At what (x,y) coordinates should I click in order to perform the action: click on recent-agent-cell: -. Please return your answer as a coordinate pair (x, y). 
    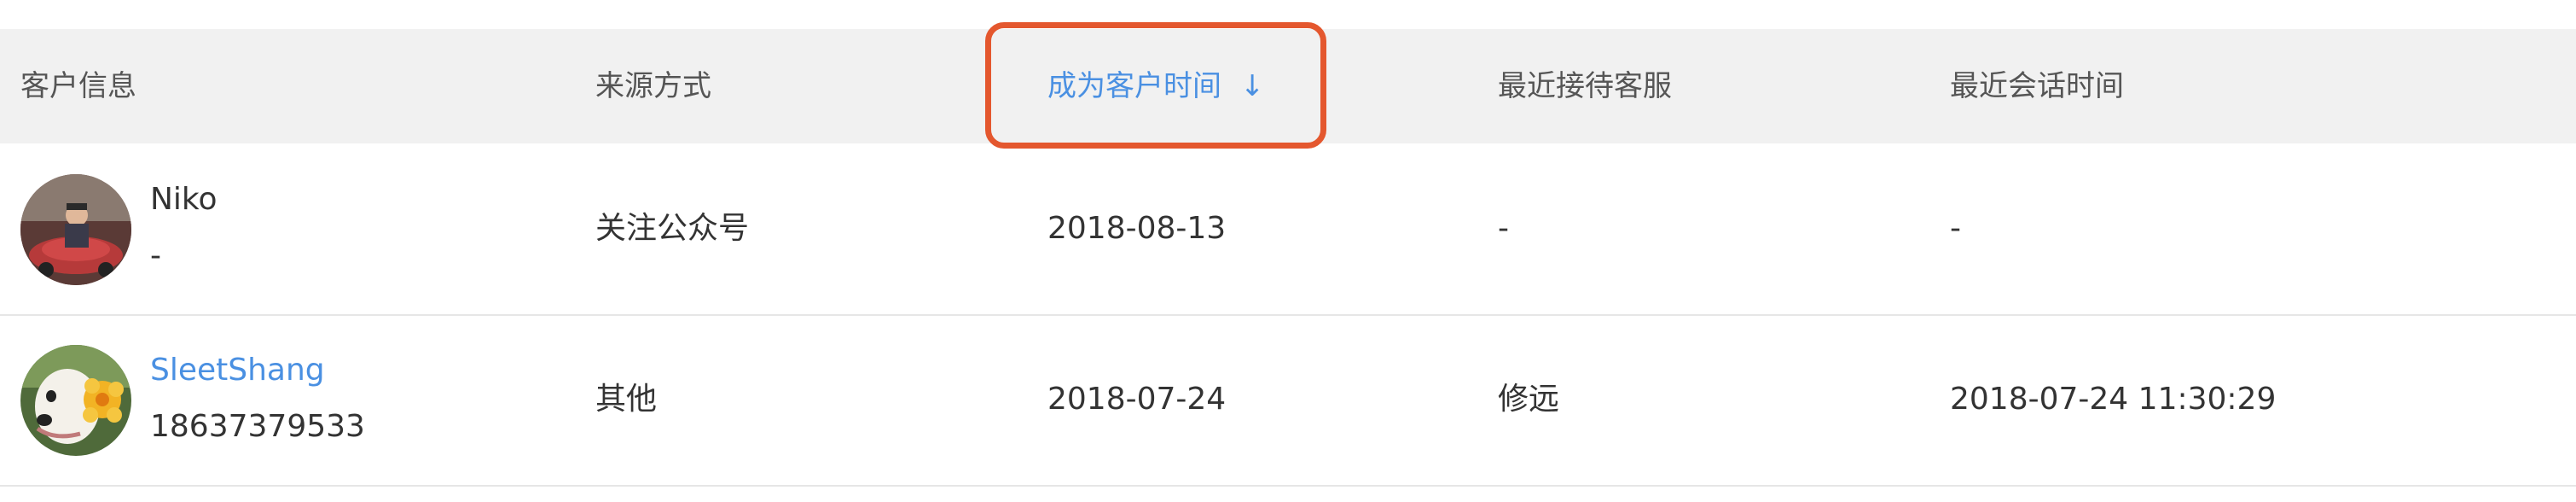
    Looking at the image, I should click on (1503, 228).